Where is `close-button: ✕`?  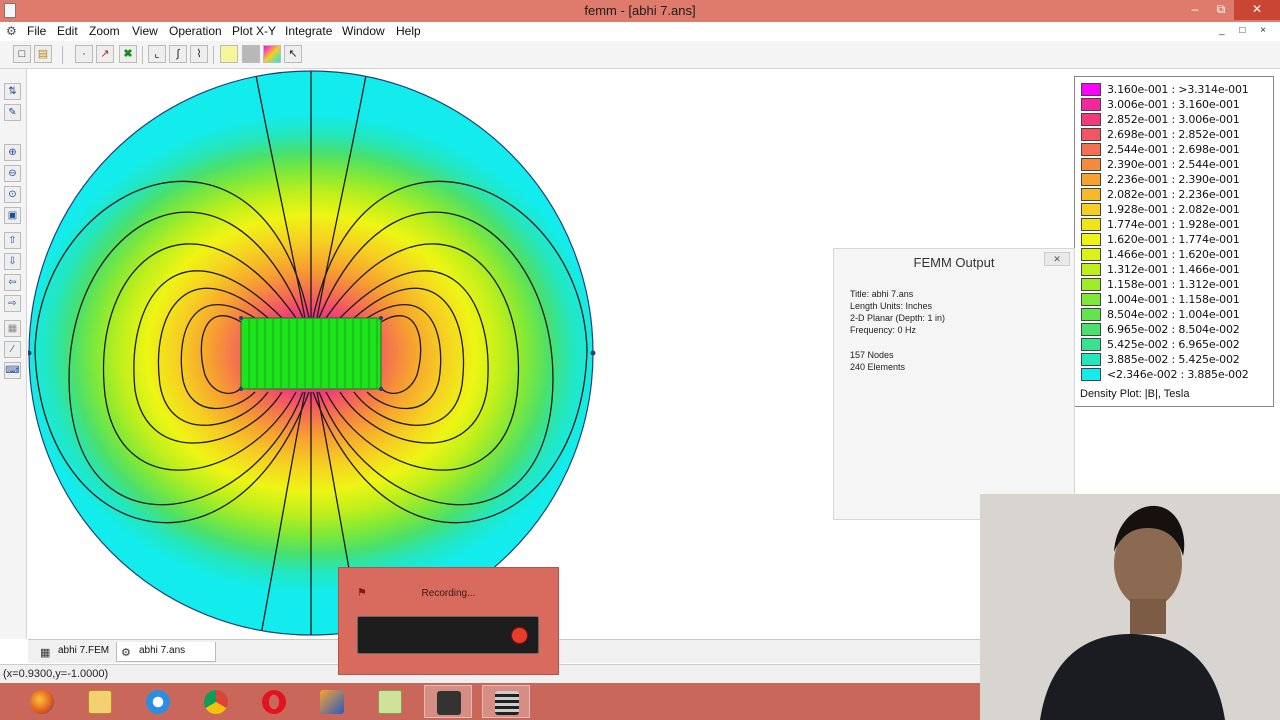
close-button: ✕ is located at coordinates (1257, 10).